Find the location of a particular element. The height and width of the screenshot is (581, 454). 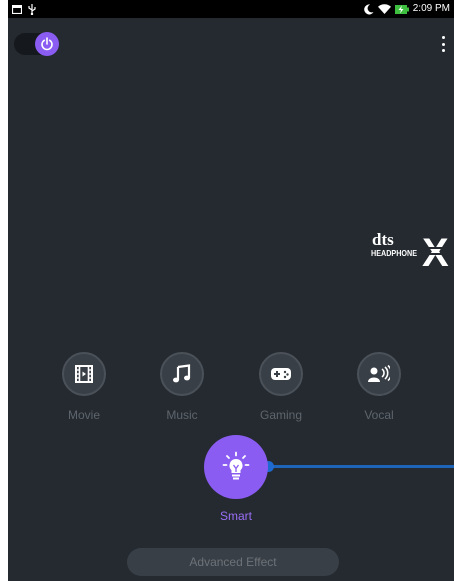

mode-movie-button is located at coordinates (84, 374).